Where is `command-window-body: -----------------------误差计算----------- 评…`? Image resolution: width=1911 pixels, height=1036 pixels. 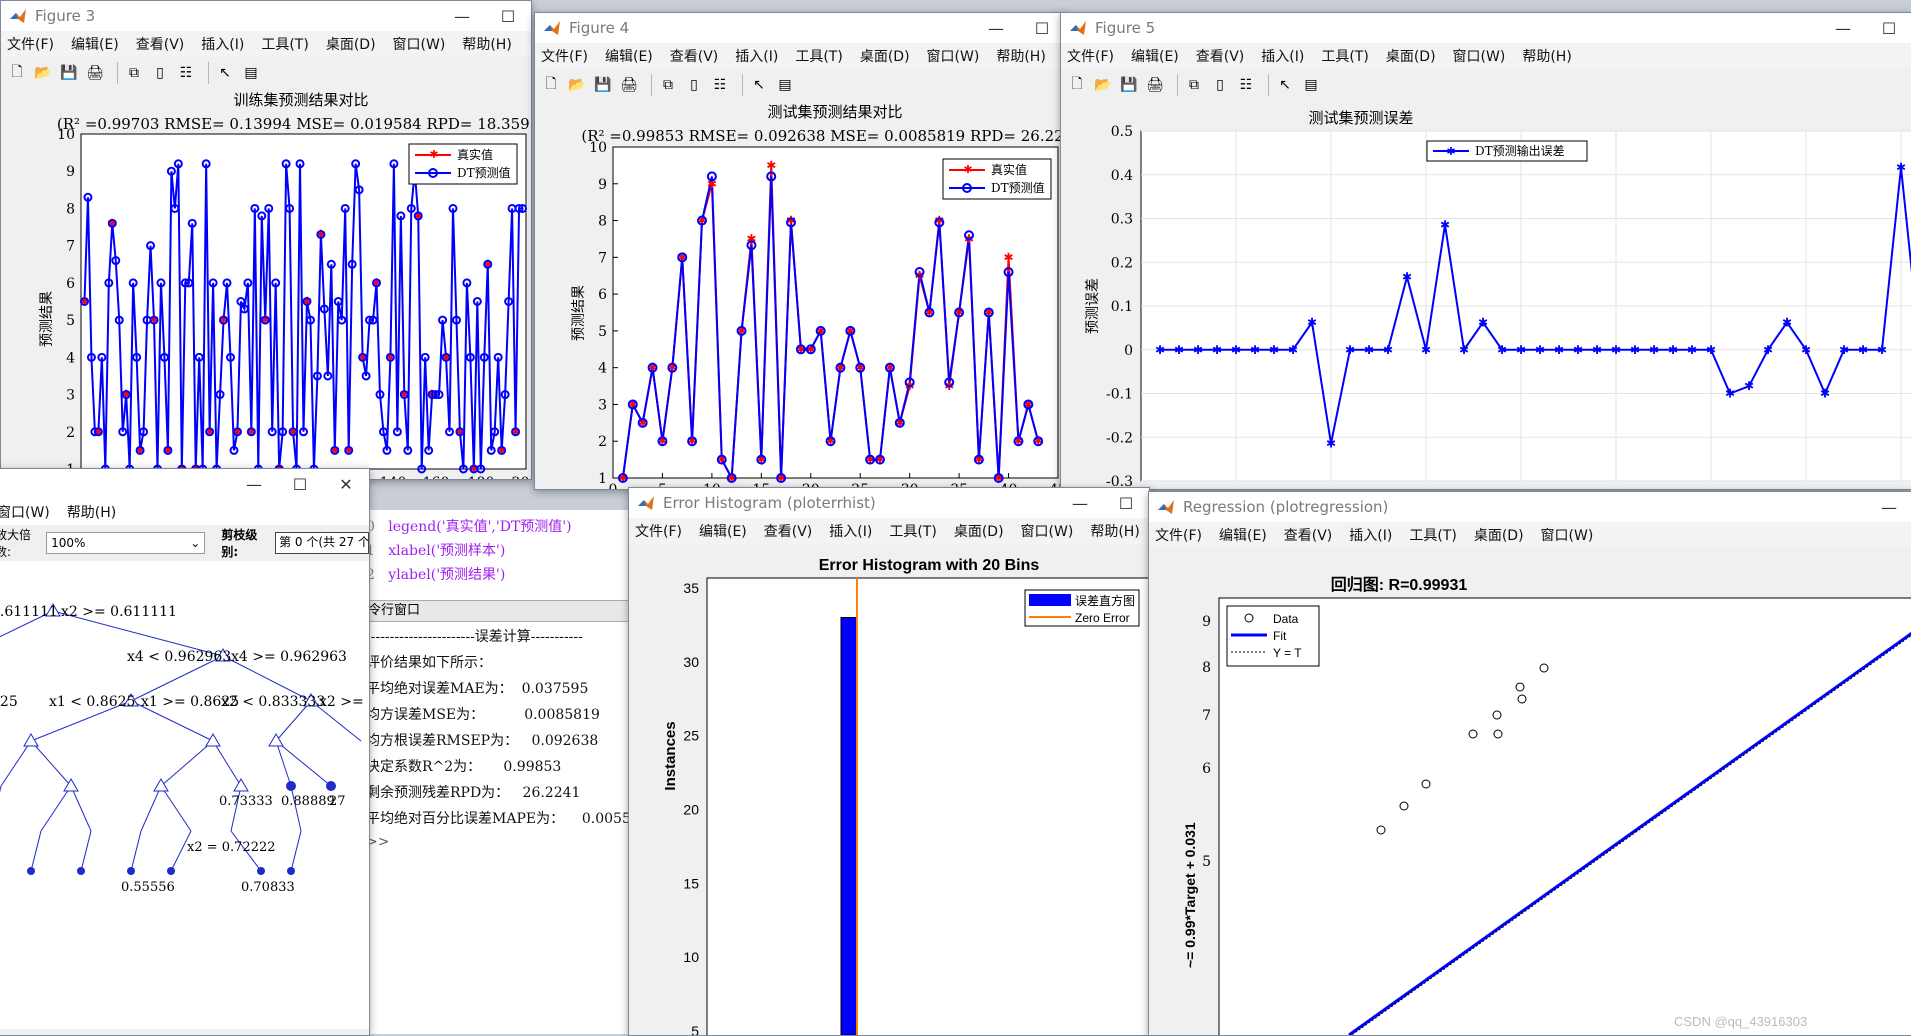 command-window-body: -----------------------误差计算----------- 评… is located at coordinates (501, 828).